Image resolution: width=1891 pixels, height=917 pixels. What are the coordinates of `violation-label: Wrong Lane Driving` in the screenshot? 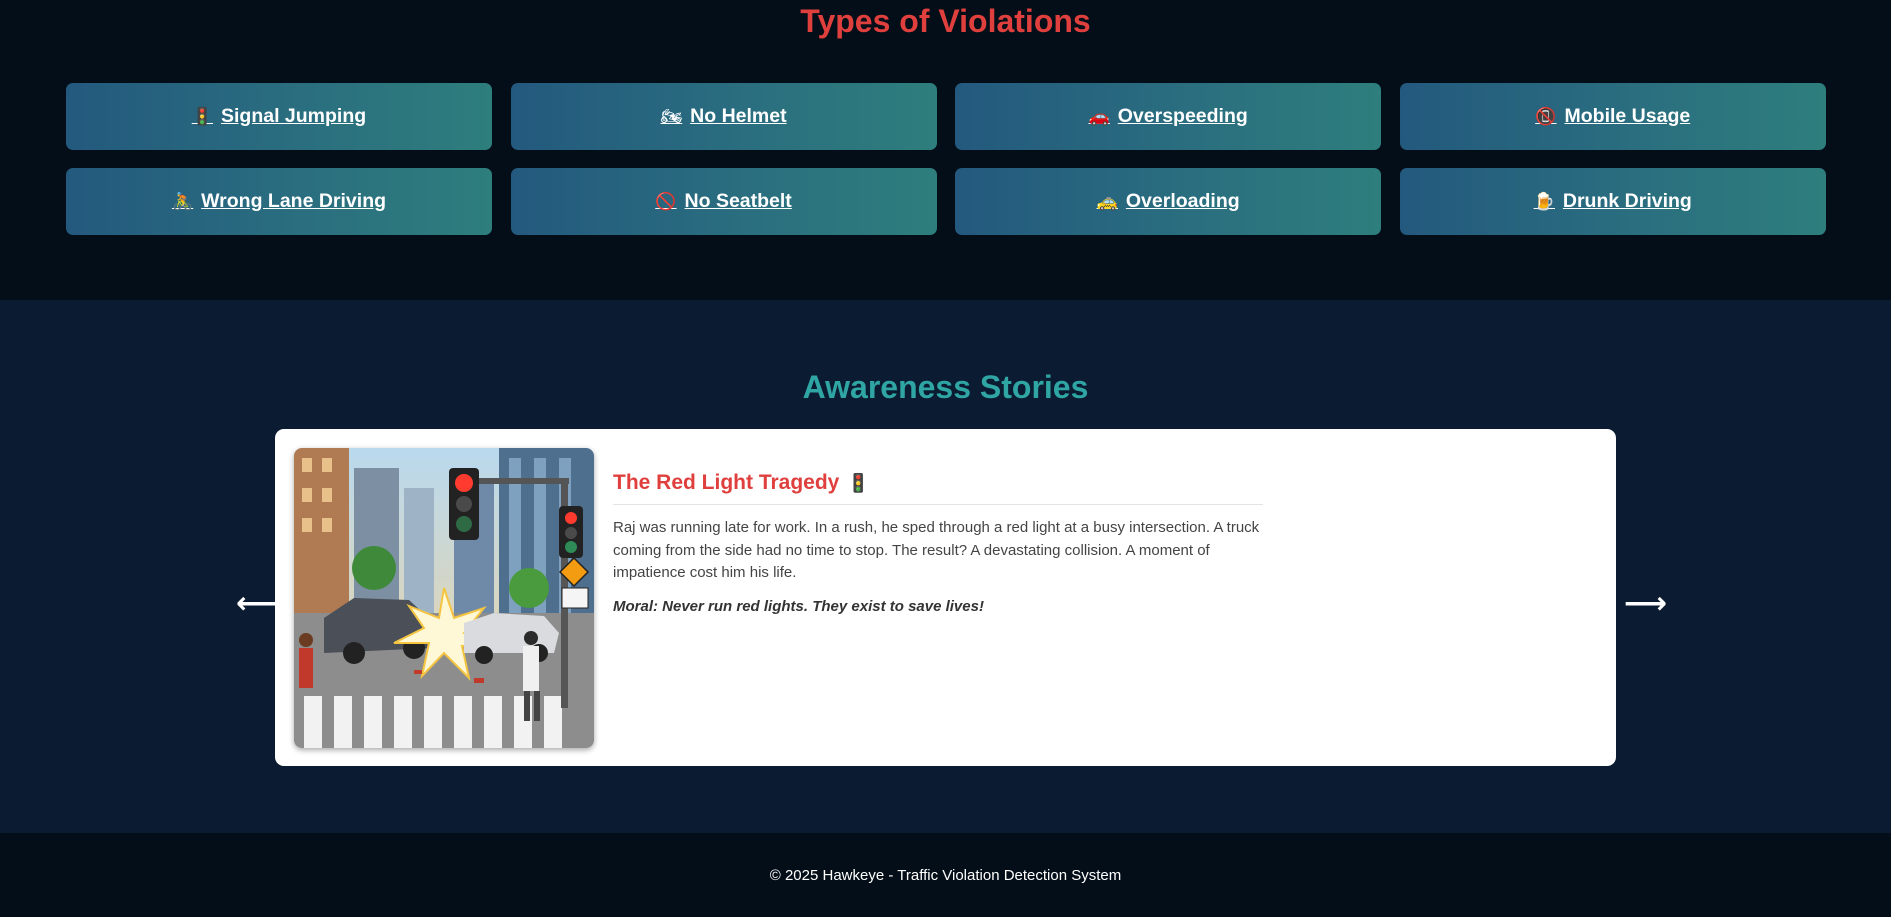 It's located at (294, 201).